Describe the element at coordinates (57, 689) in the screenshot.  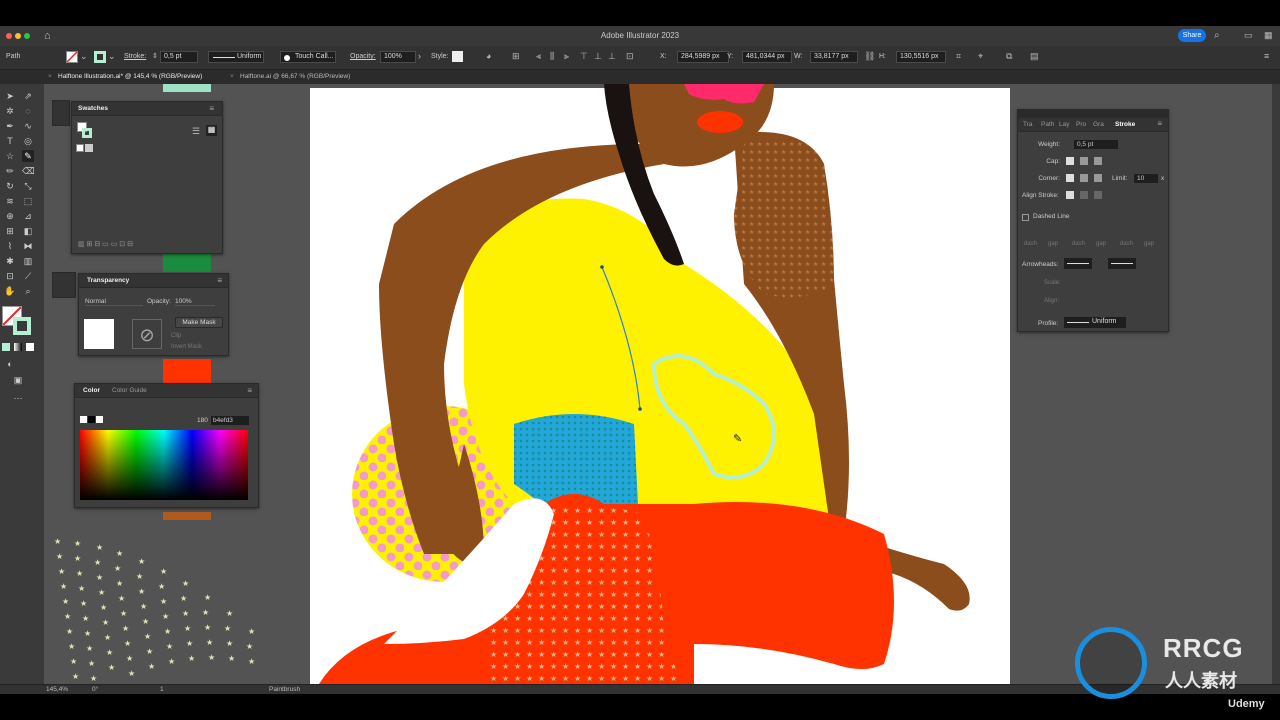
I see `zoom-level: 145,4%` at that location.